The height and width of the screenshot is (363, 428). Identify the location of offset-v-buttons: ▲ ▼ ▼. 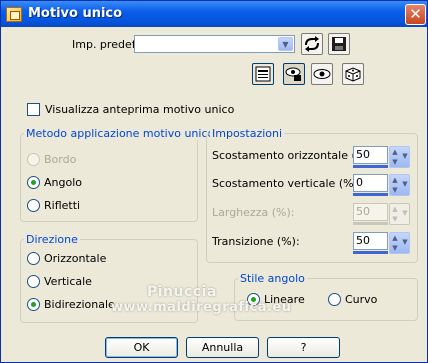
(399, 185).